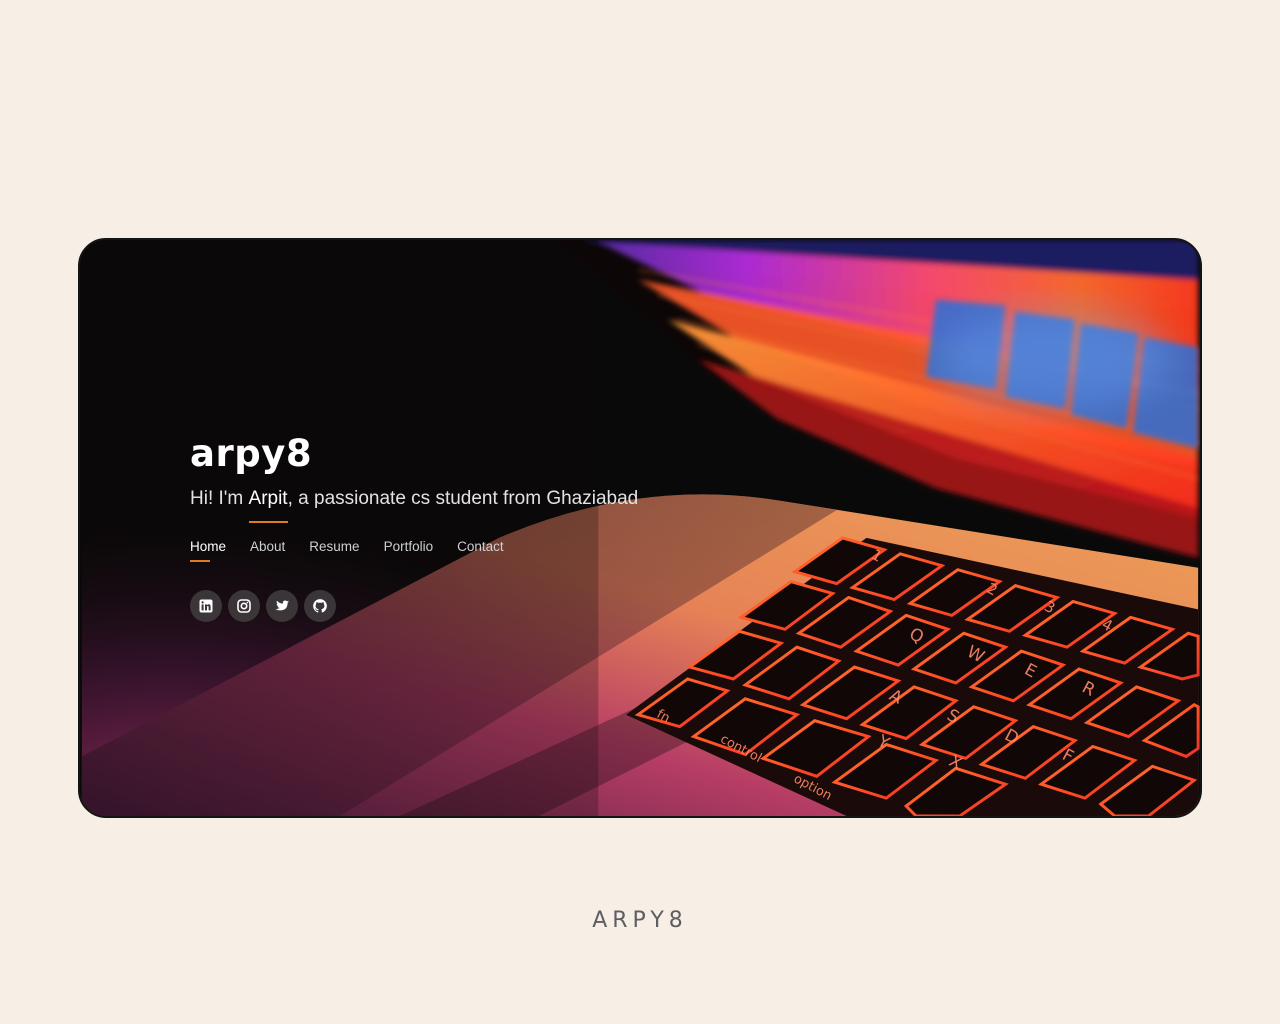 This screenshot has height=1024, width=1280. What do you see at coordinates (490, 606) in the screenshot?
I see `social-links` at bounding box center [490, 606].